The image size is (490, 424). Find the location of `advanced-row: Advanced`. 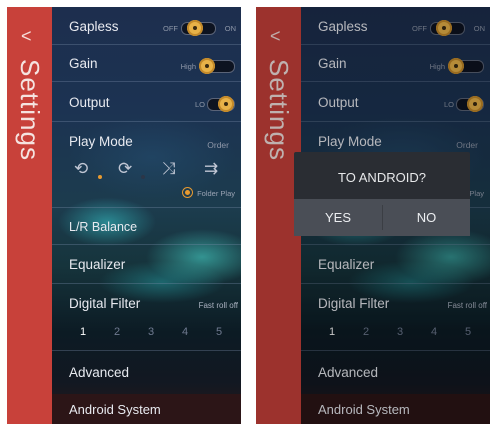

advanced-row: Advanced is located at coordinates (146, 372).